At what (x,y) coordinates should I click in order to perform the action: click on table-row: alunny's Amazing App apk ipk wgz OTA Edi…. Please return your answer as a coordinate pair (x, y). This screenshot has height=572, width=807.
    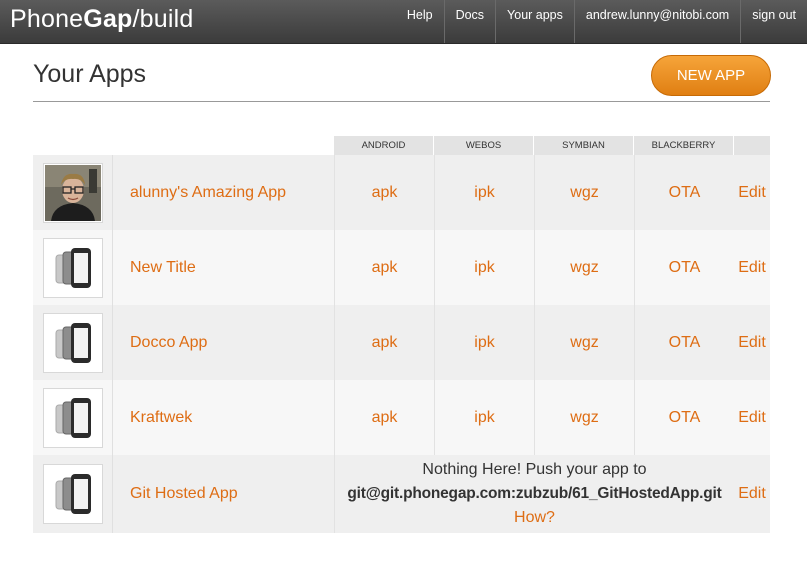
    Looking at the image, I should click on (401, 192).